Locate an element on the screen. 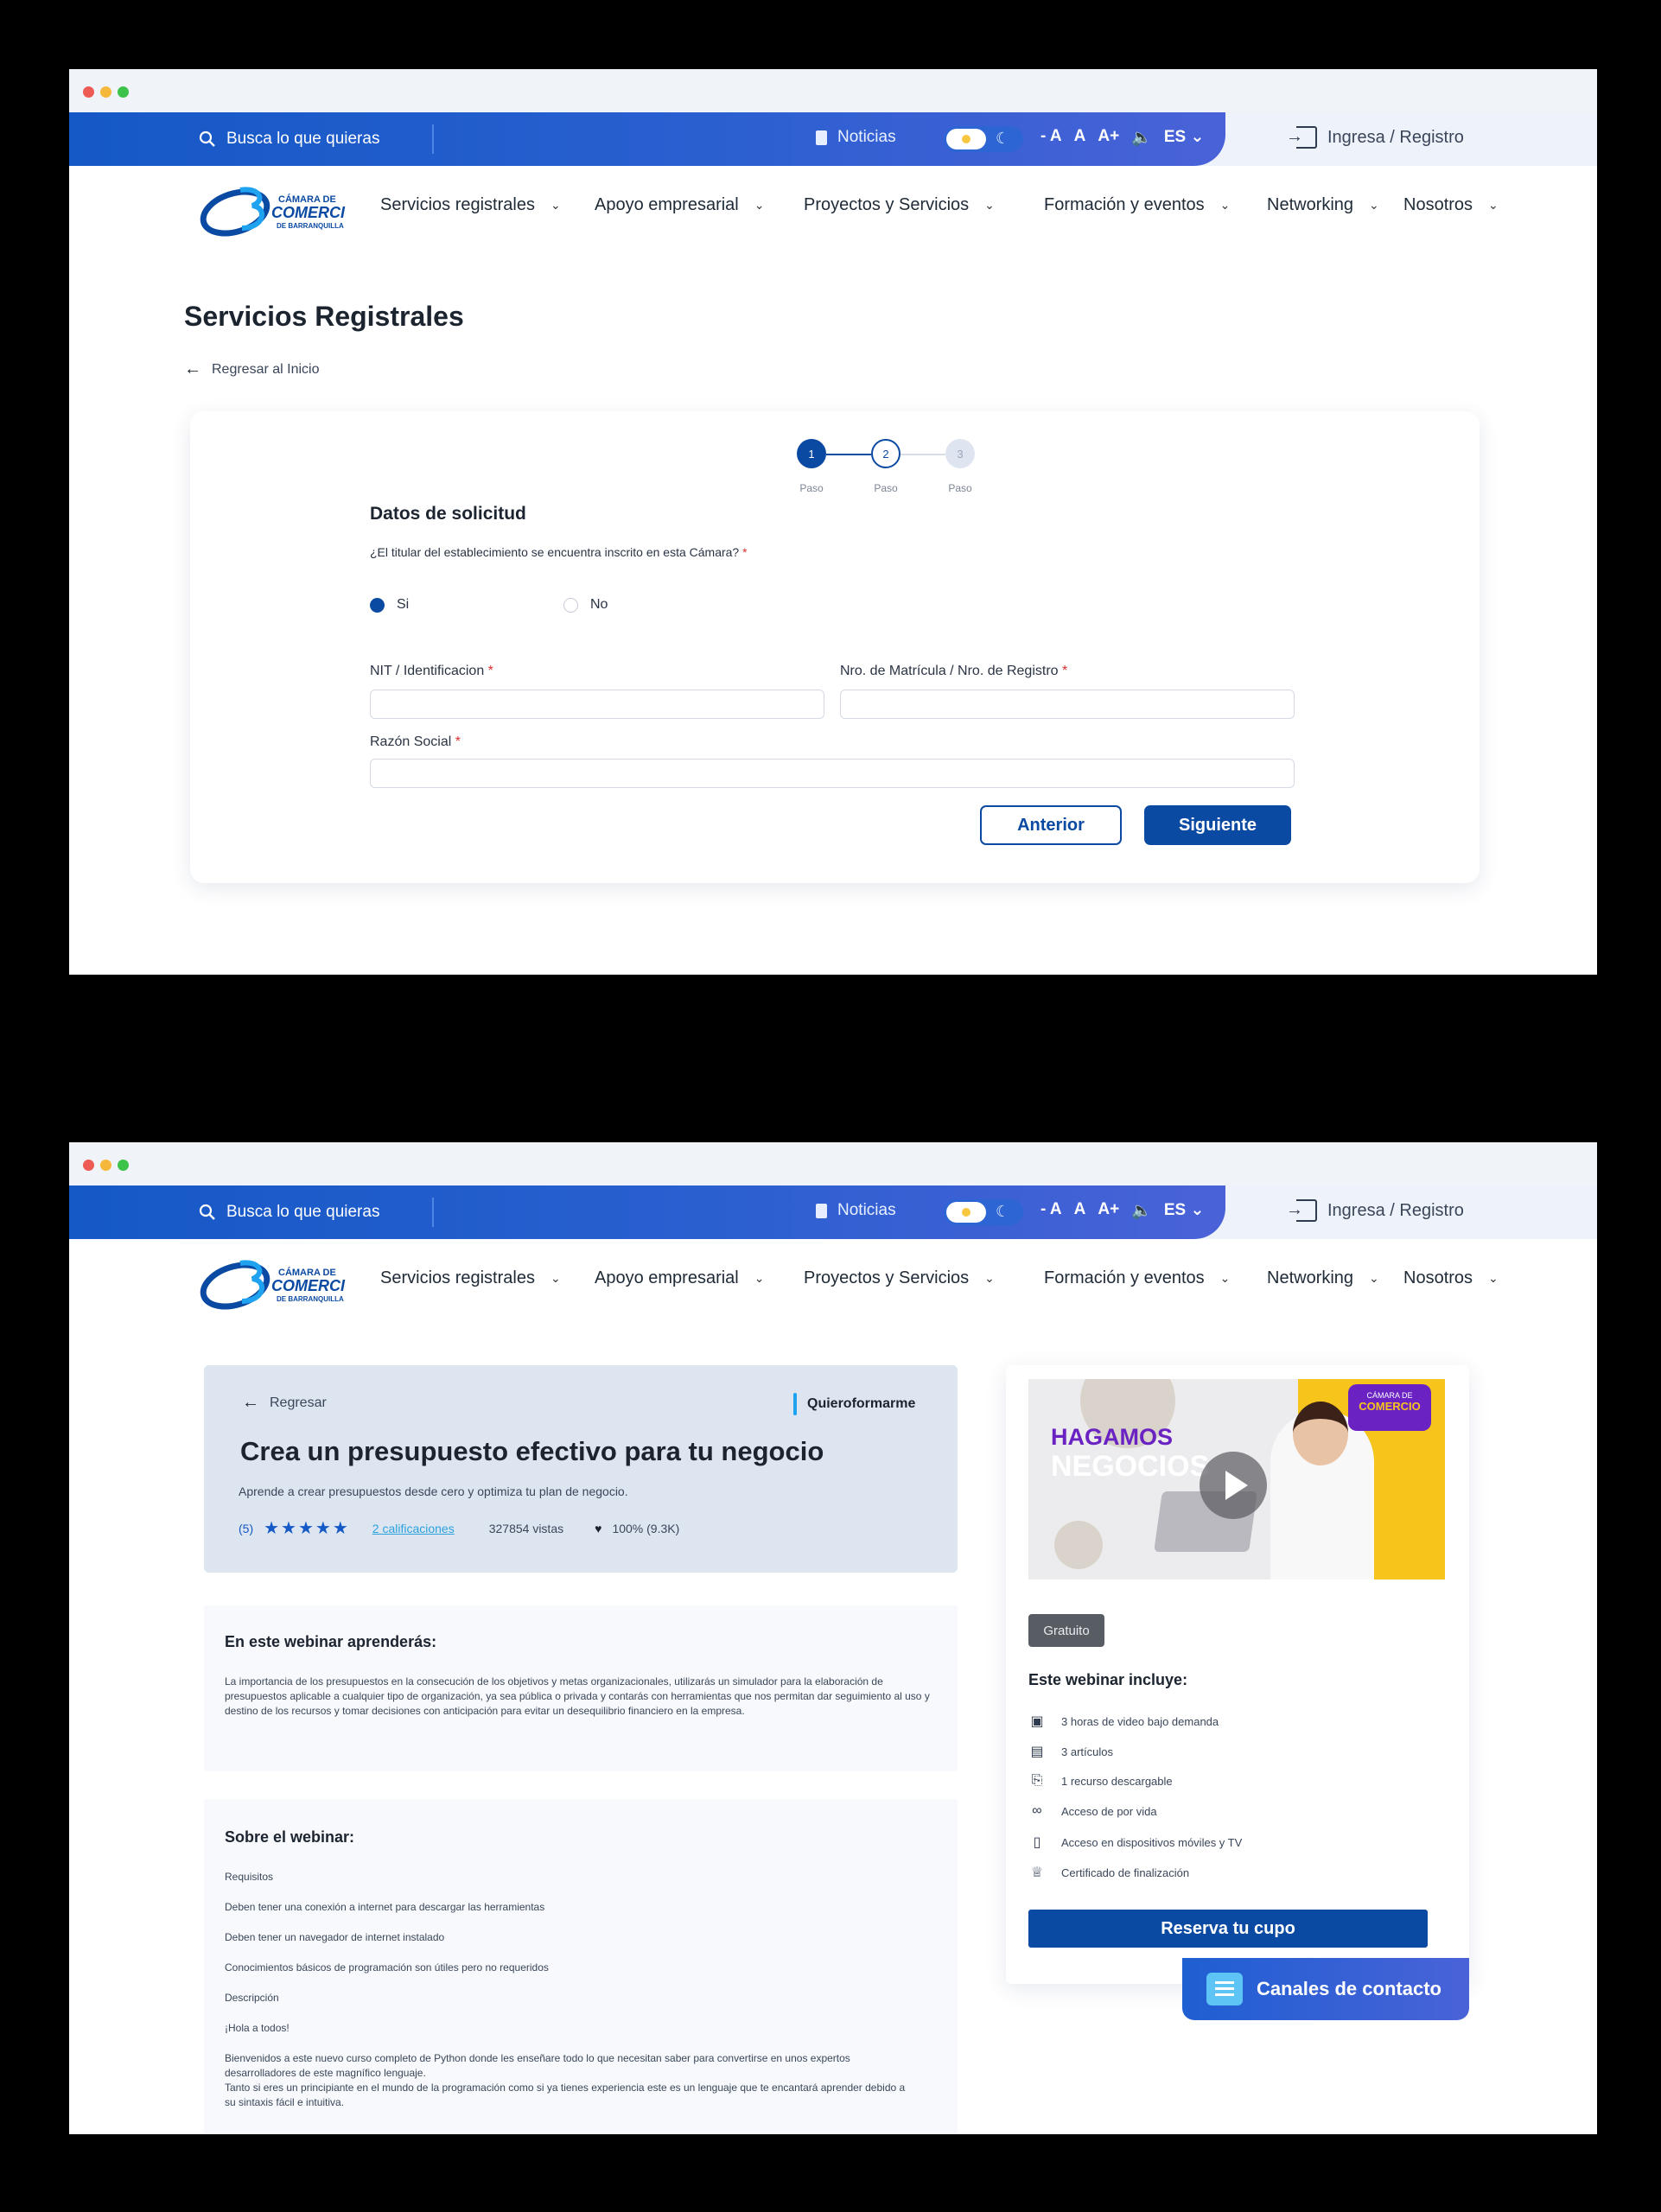 The height and width of the screenshot is (2212, 1661). video-thumbnail: HAGAMOS NEGOCIOS CÁMARA DE COMERCIO is located at coordinates (1236, 1479).